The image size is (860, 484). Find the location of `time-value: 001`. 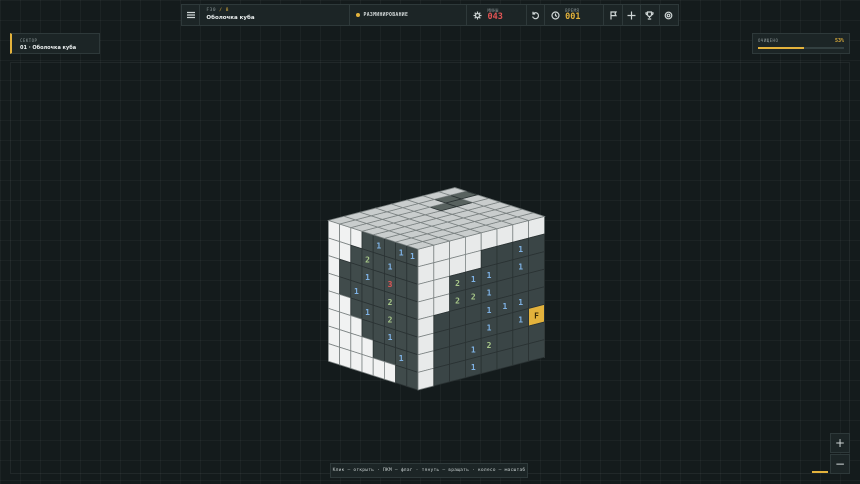

time-value: 001 is located at coordinates (573, 17).